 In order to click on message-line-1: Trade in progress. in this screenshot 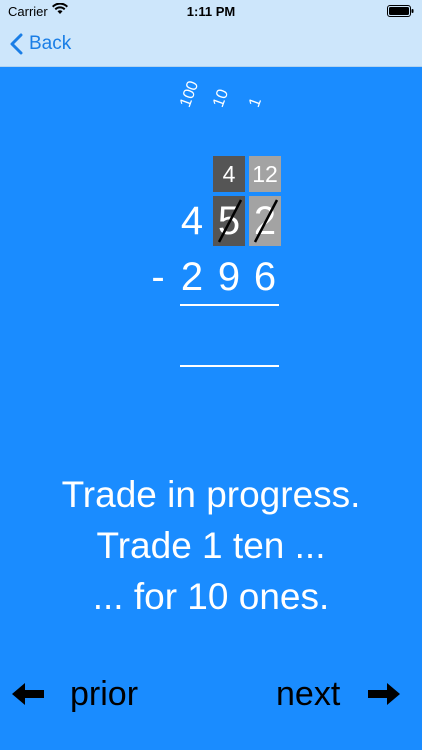, I will do `click(211, 494)`.